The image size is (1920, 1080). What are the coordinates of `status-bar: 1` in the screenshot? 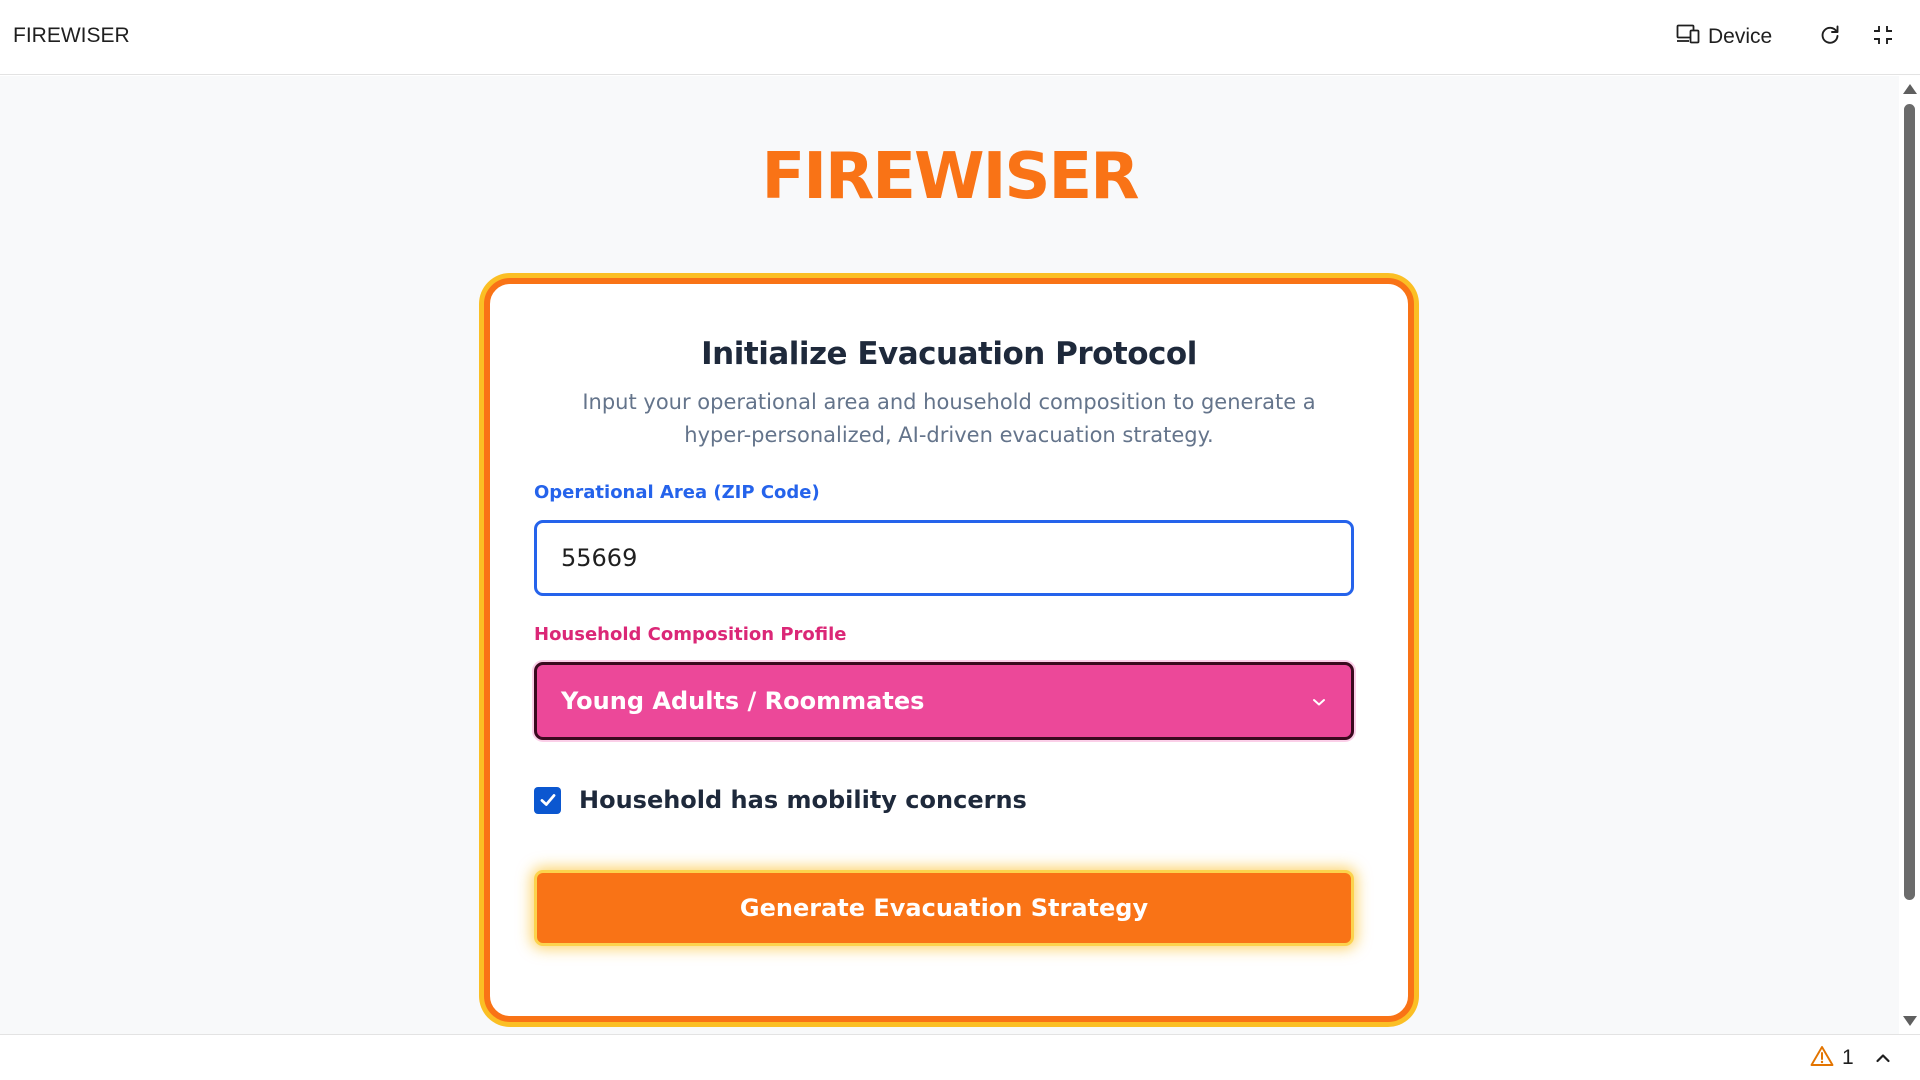 It's located at (960, 1057).